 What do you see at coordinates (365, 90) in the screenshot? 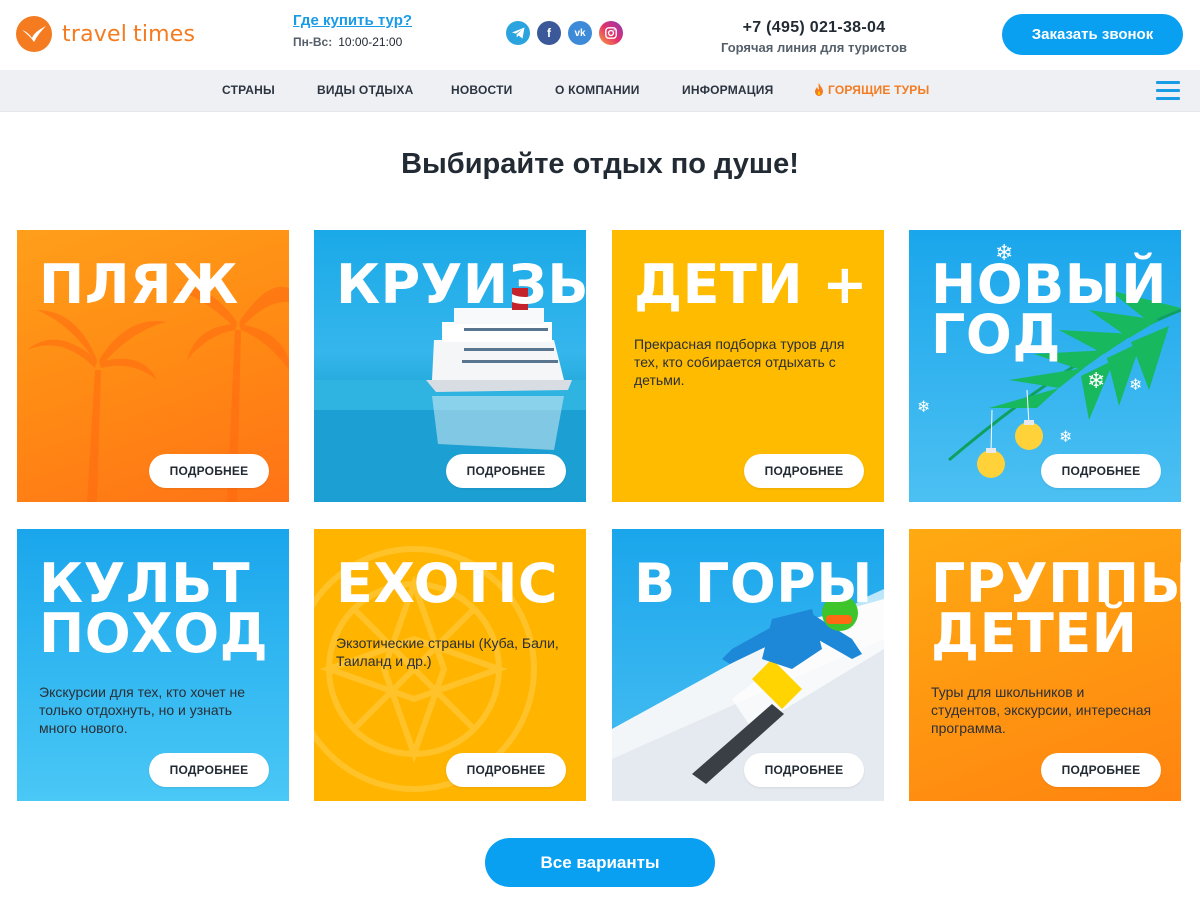
I see `nav-item-vacation-types: ВИДЫ ОТДЫХА` at bounding box center [365, 90].